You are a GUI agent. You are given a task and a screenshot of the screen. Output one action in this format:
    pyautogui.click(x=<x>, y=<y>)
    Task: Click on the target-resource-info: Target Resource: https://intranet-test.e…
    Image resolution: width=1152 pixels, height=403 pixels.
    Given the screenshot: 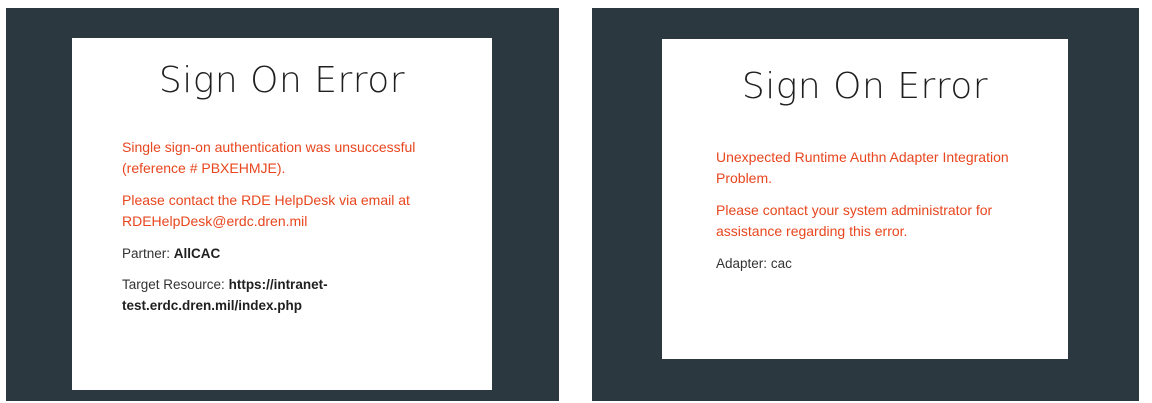 What is the action you would take?
    pyautogui.click(x=289, y=295)
    